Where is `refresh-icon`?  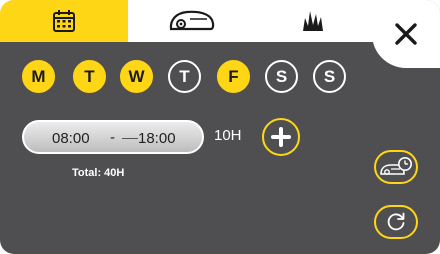 refresh-icon is located at coordinates (396, 221).